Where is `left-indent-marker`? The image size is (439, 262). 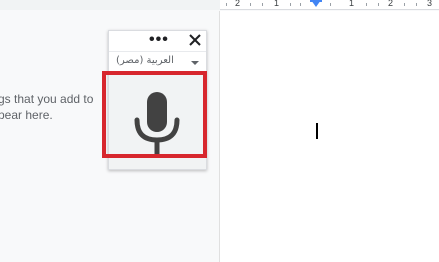
left-indent-marker is located at coordinates (316, 3).